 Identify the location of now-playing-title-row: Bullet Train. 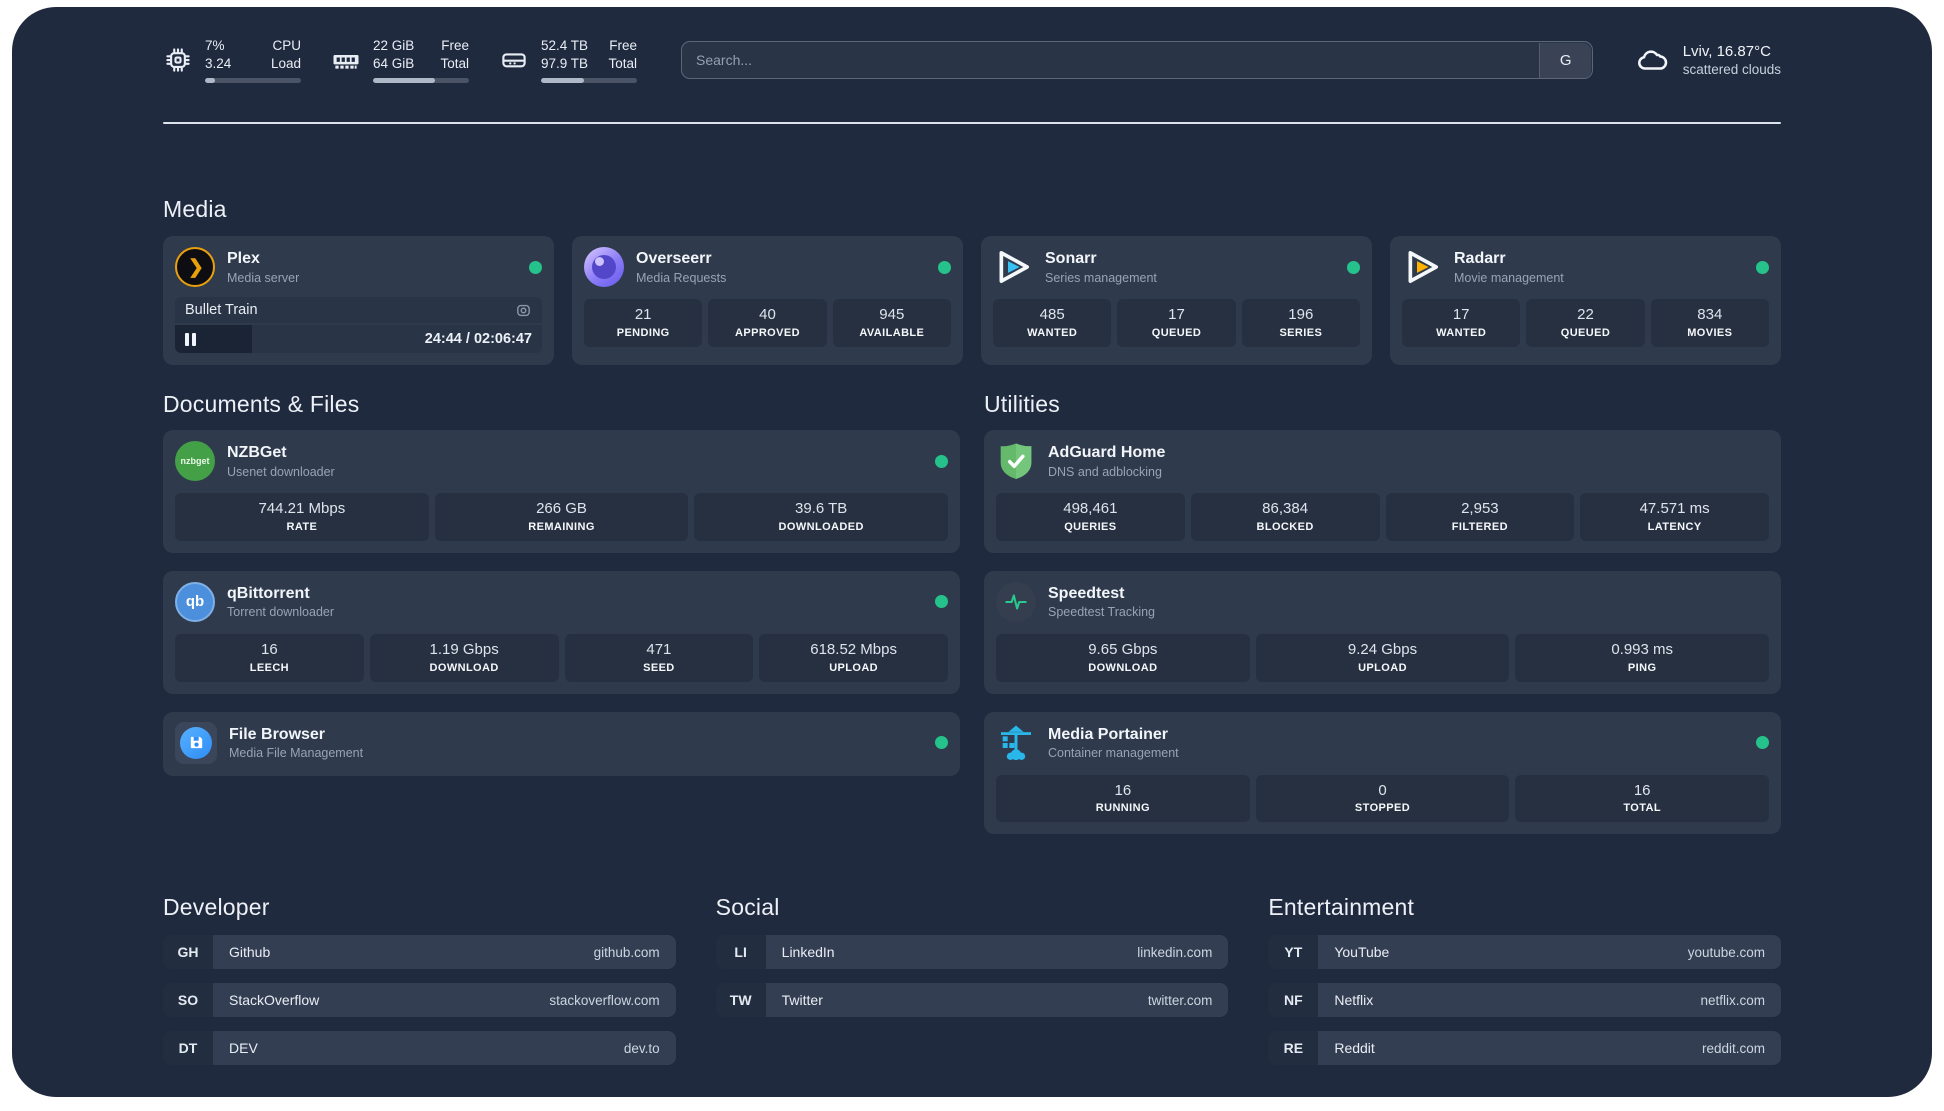
(358, 310).